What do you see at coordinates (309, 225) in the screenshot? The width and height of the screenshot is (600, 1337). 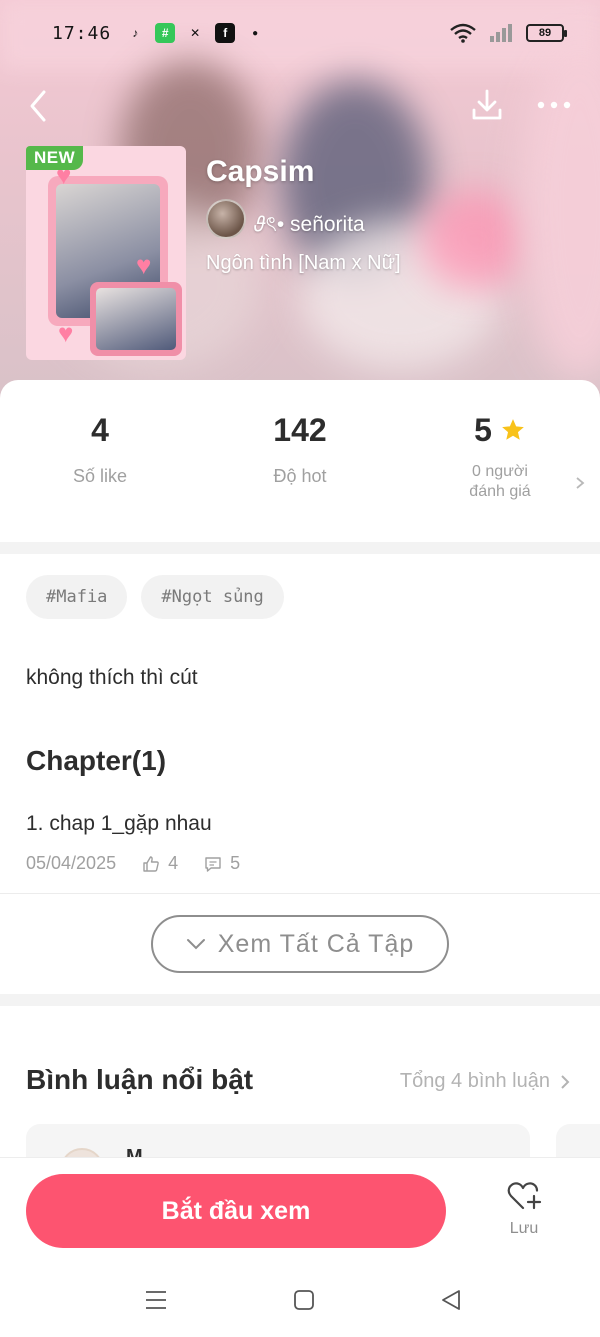 I see `author-name: 𝜗ৎ• señorita` at bounding box center [309, 225].